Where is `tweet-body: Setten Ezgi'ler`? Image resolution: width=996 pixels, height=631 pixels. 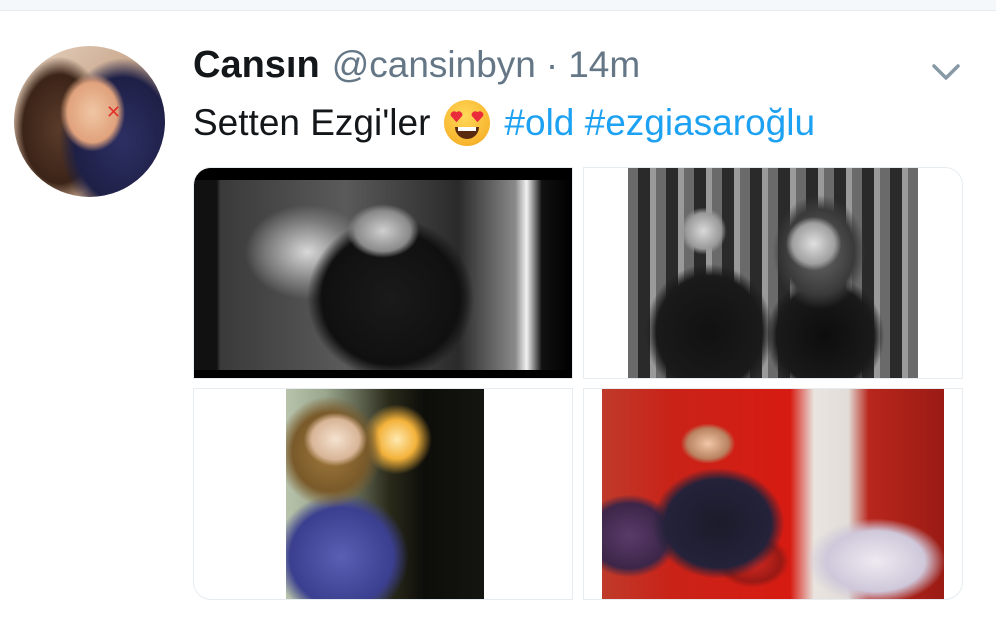
tweet-body: Setten Ezgi'ler is located at coordinates (312, 122).